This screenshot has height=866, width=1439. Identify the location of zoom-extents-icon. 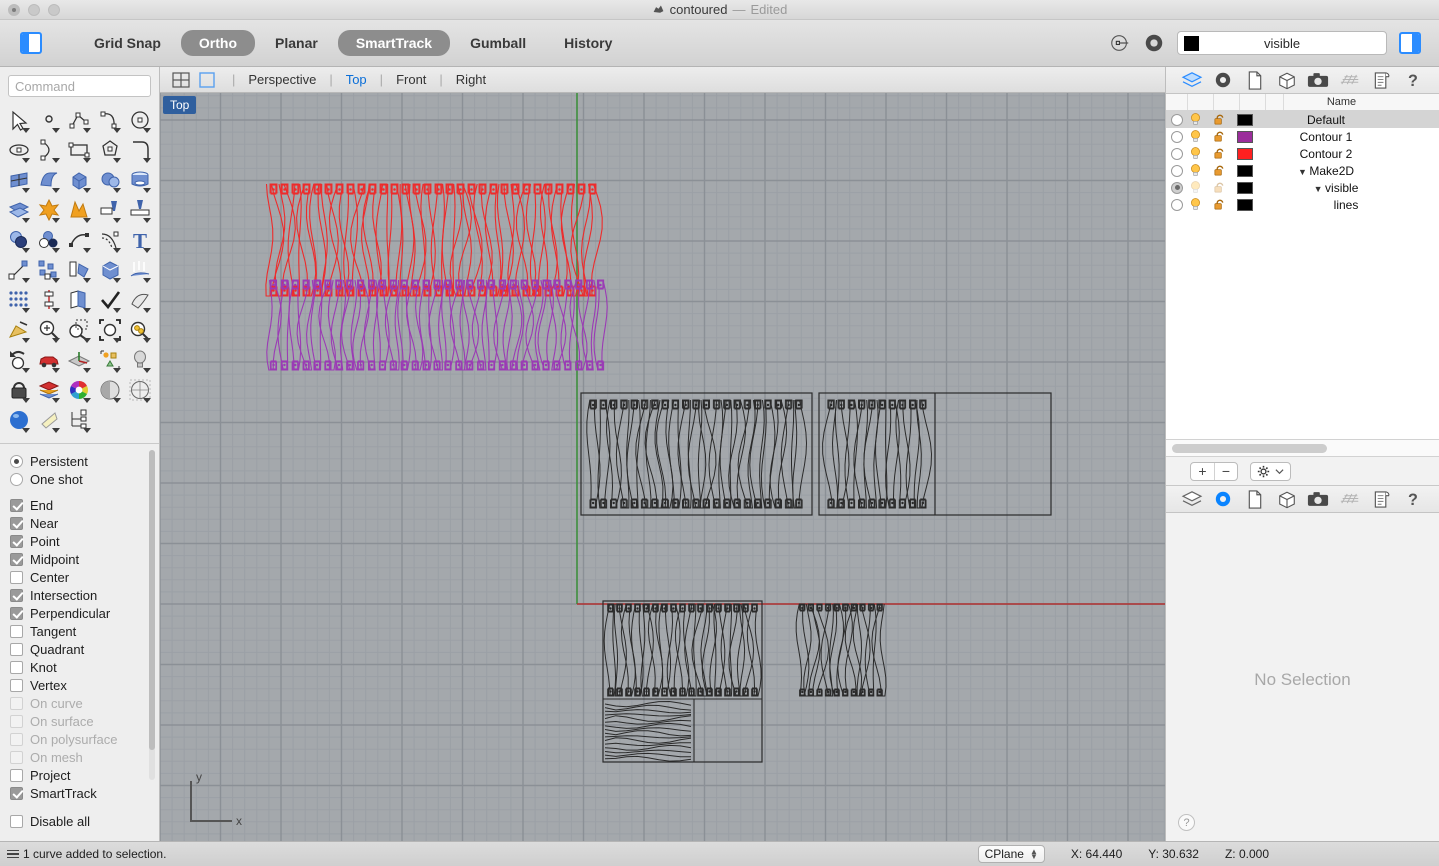
(110, 330).